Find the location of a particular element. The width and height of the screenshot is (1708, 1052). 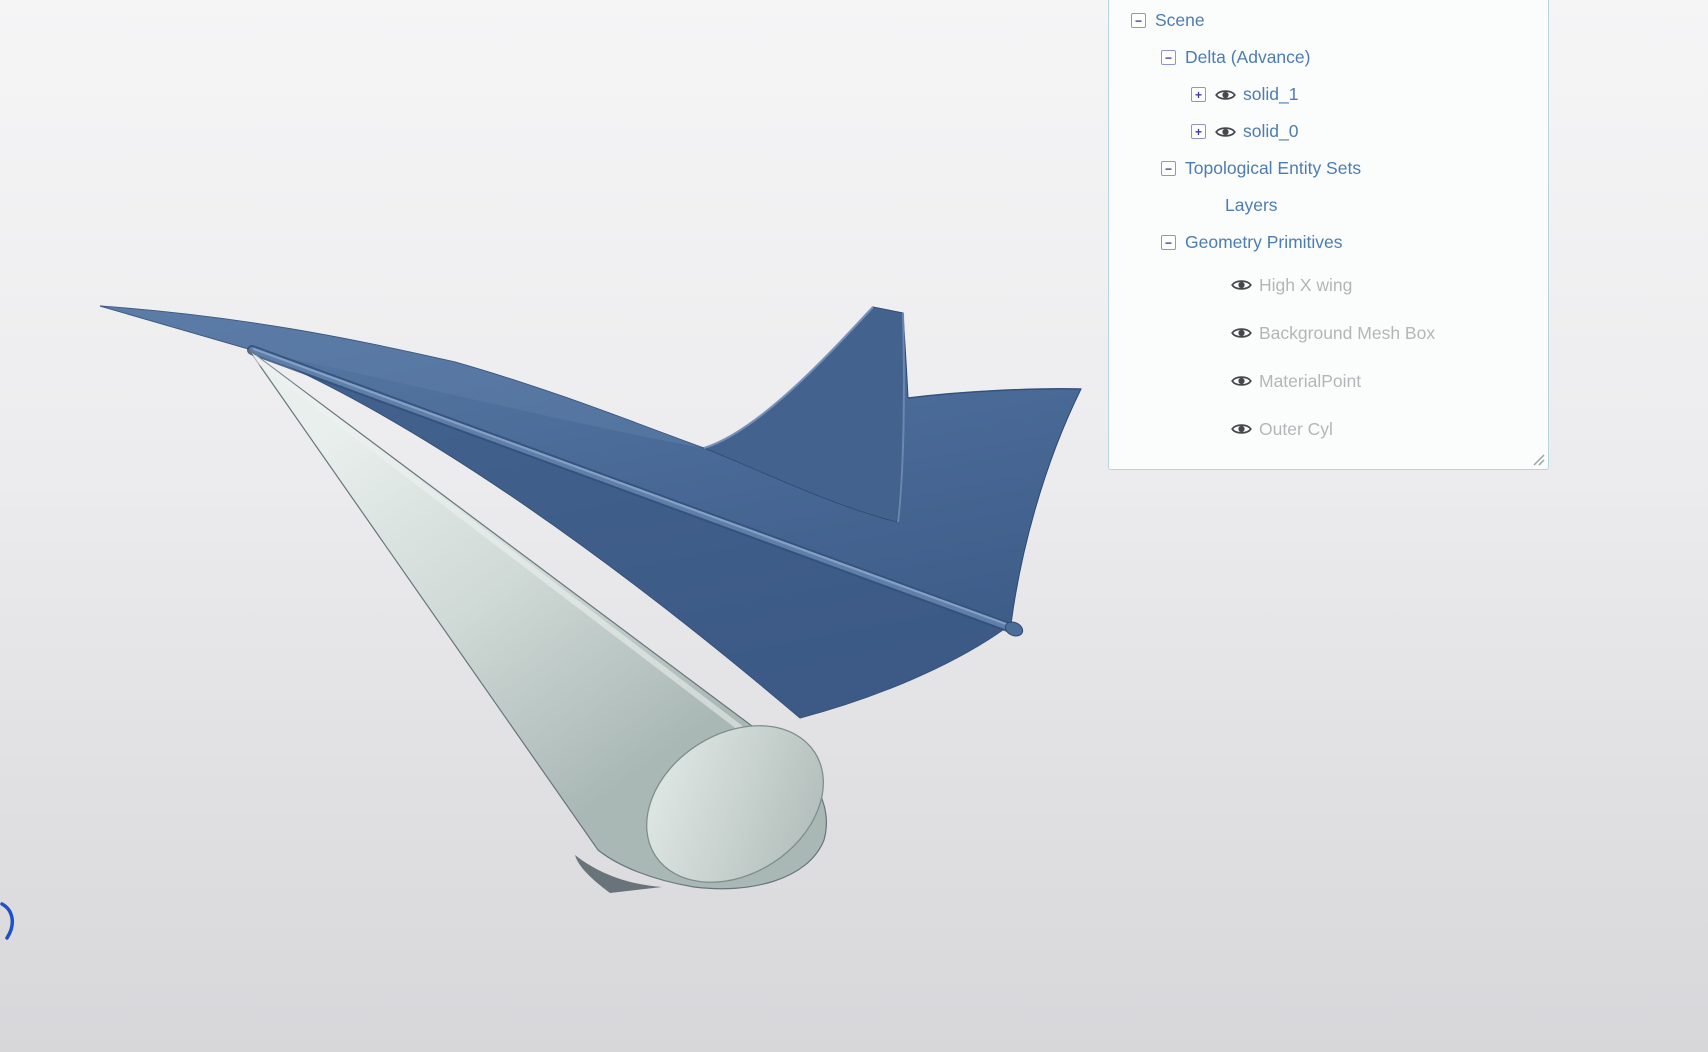

tree-item-label: Layers is located at coordinates (1251, 205).